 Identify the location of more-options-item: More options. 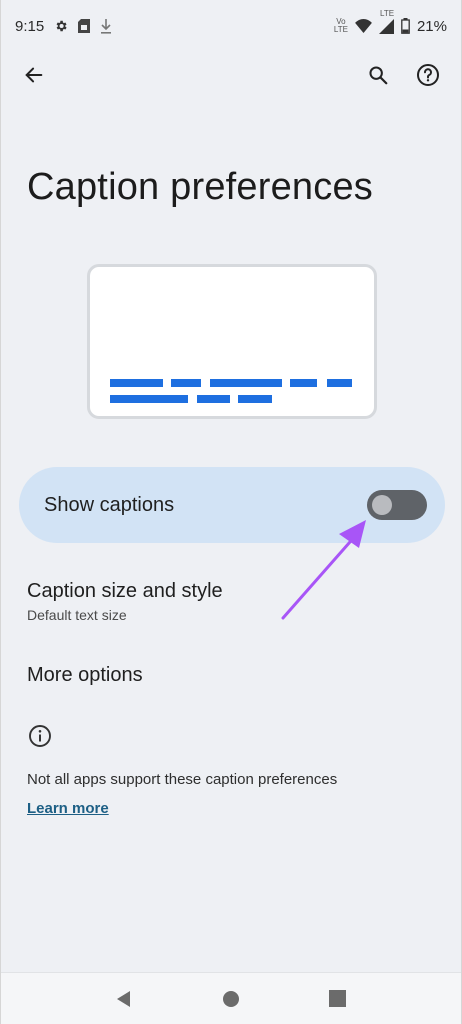
(85, 675).